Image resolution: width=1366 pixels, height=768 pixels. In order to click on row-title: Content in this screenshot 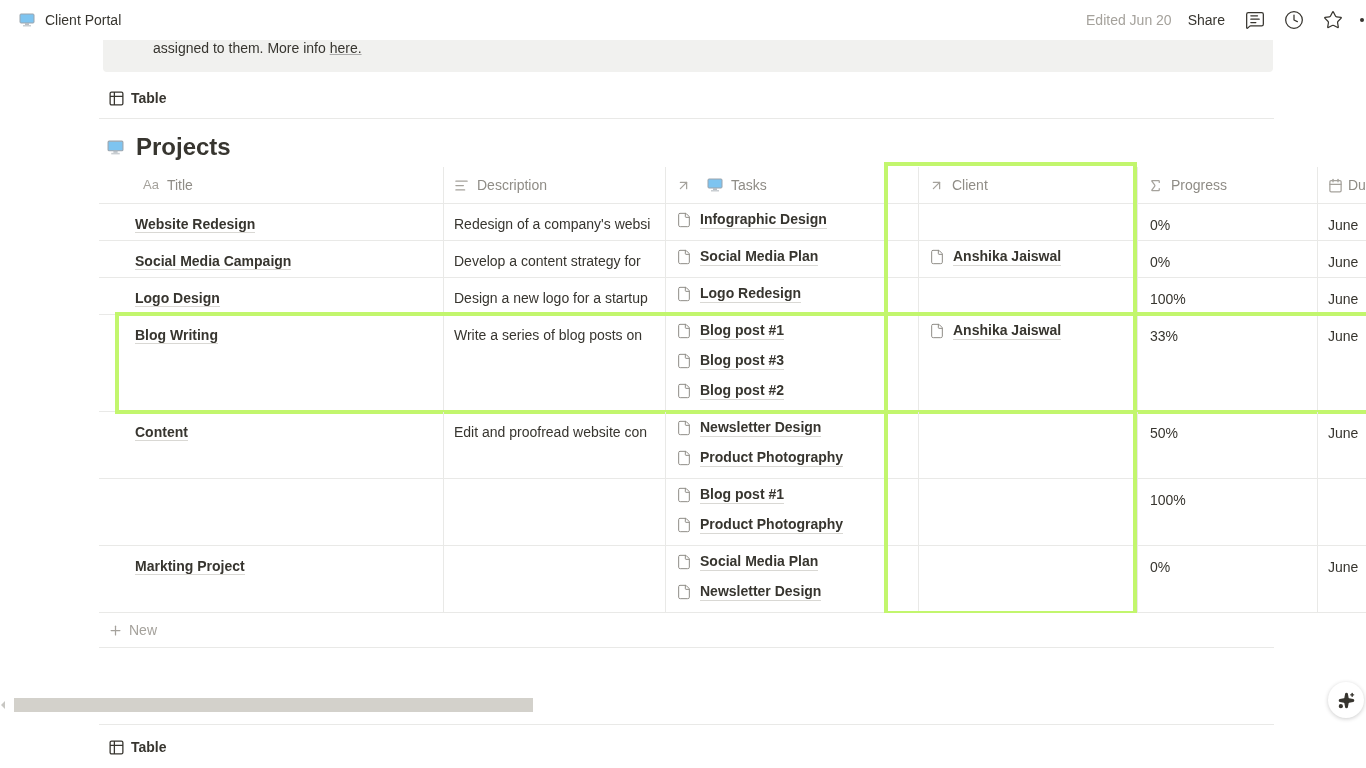, I will do `click(161, 432)`.